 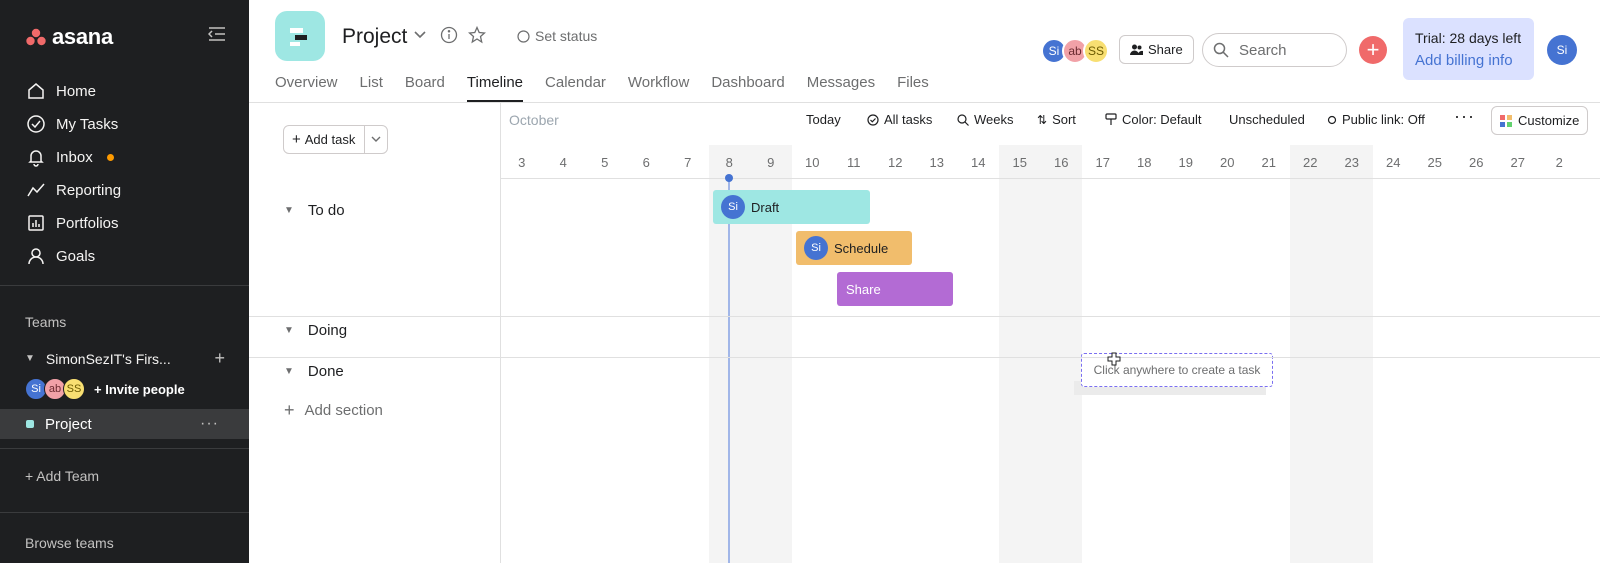 I want to click on tab-timeline: Timeline, so click(x=495, y=88).